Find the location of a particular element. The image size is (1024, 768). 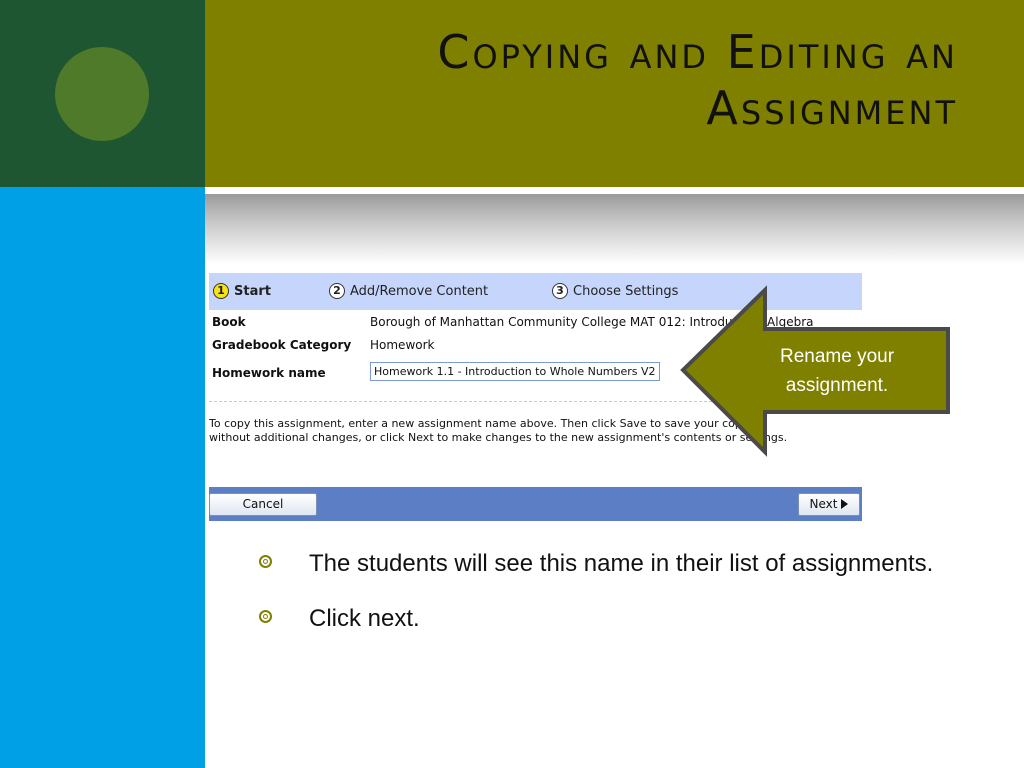

form-divider is located at coordinates (535, 401).